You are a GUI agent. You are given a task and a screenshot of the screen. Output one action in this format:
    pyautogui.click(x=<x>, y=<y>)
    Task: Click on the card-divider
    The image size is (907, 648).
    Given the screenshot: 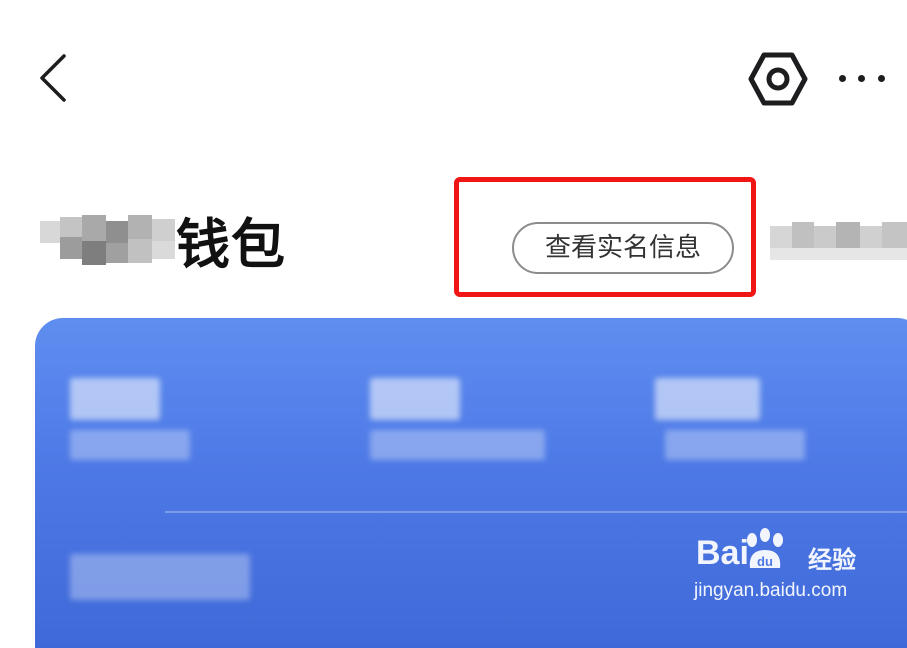 What is the action you would take?
    pyautogui.click(x=536, y=512)
    